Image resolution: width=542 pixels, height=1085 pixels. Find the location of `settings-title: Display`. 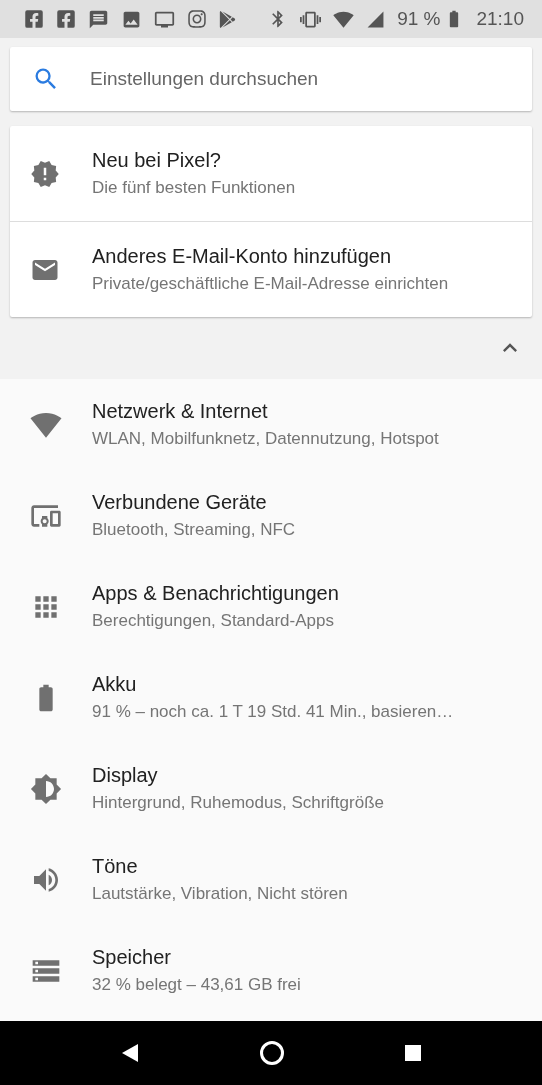

settings-title: Display is located at coordinates (125, 775).